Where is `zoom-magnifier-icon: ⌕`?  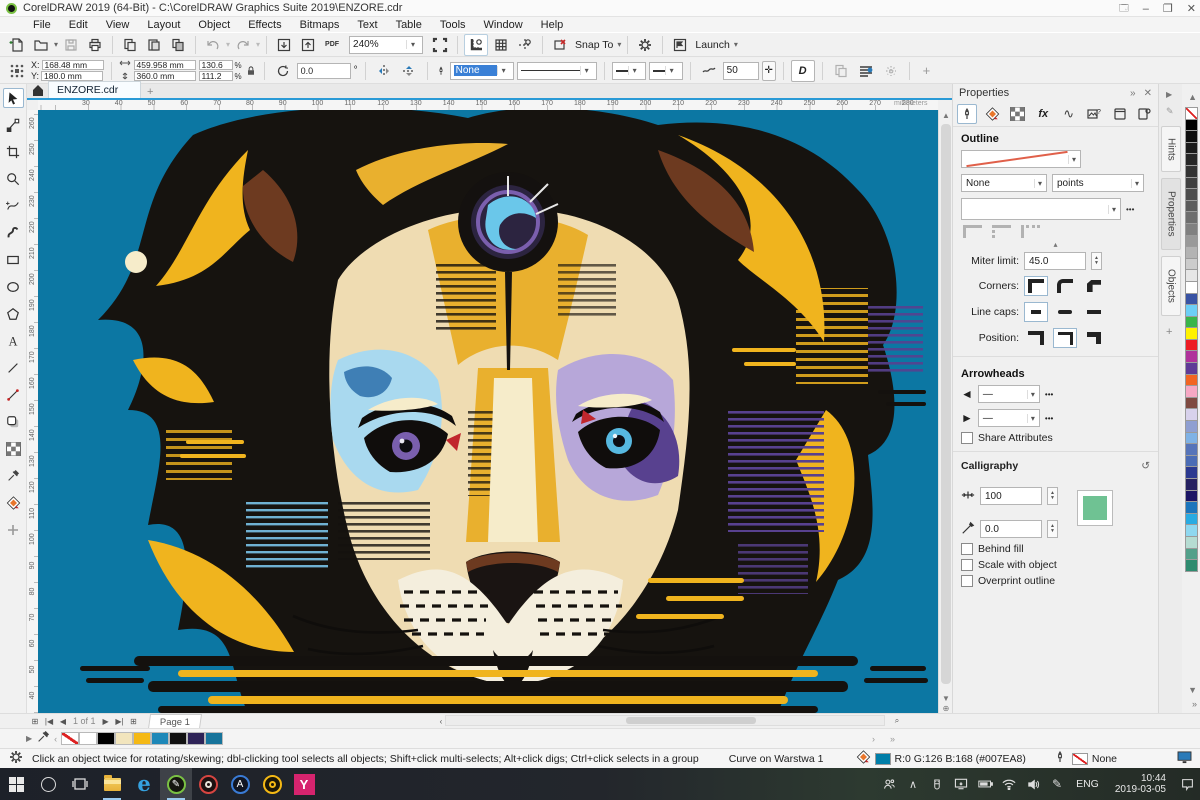
zoom-magnifier-icon: ⌕ is located at coordinates (897, 721).